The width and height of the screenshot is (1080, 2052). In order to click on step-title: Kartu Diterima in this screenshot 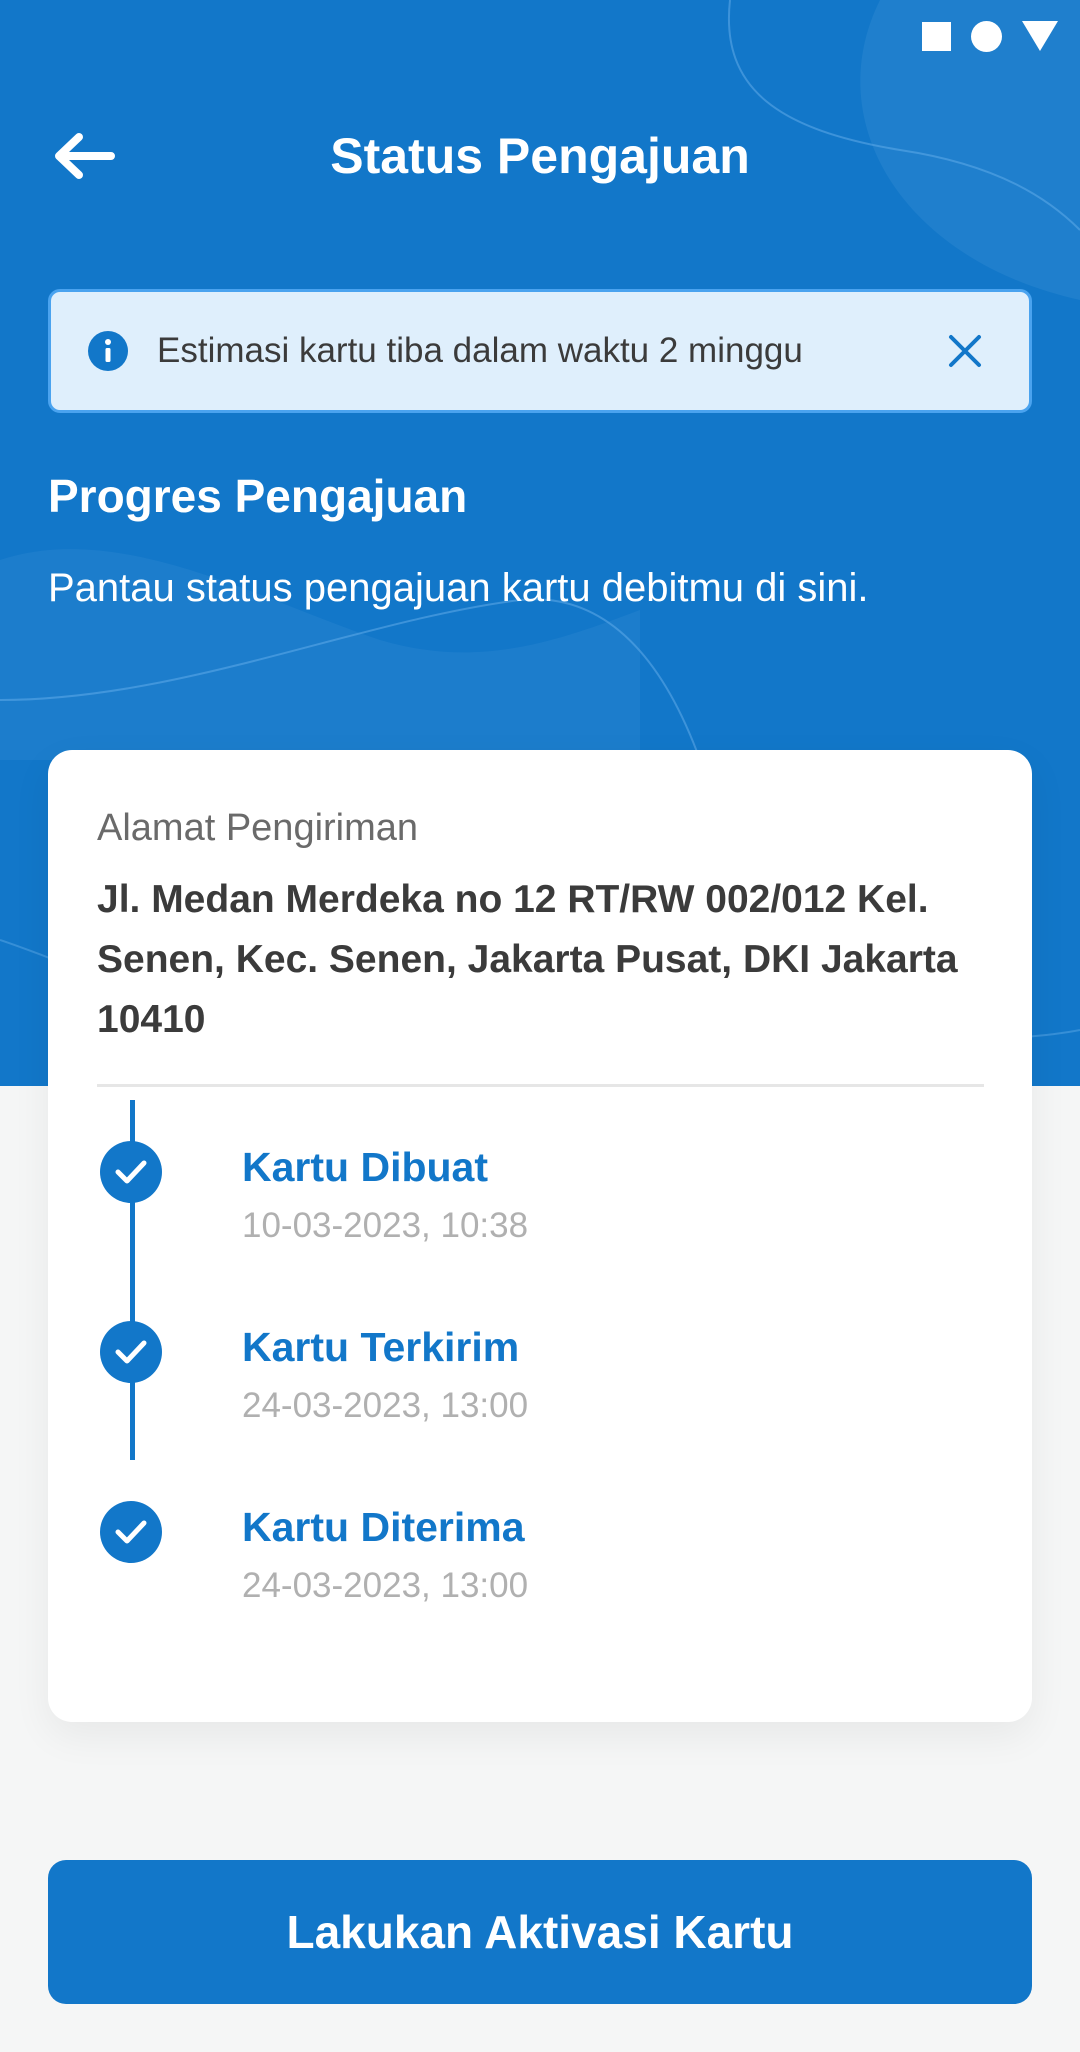, I will do `click(383, 1527)`.